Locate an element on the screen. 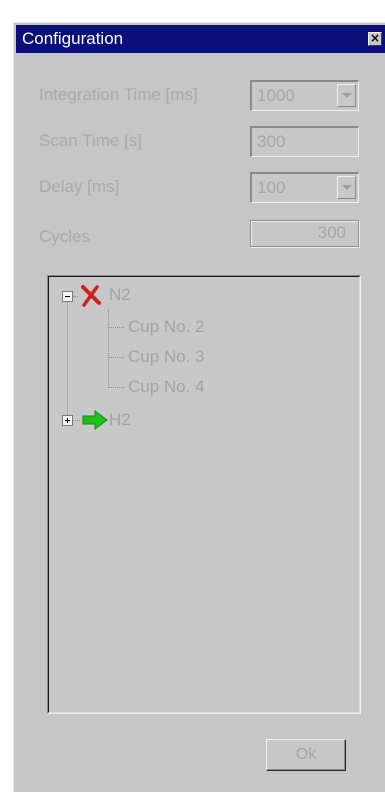 Image resolution: width=385 pixels, height=801 pixels. h2-expand-toggle is located at coordinates (67, 420).